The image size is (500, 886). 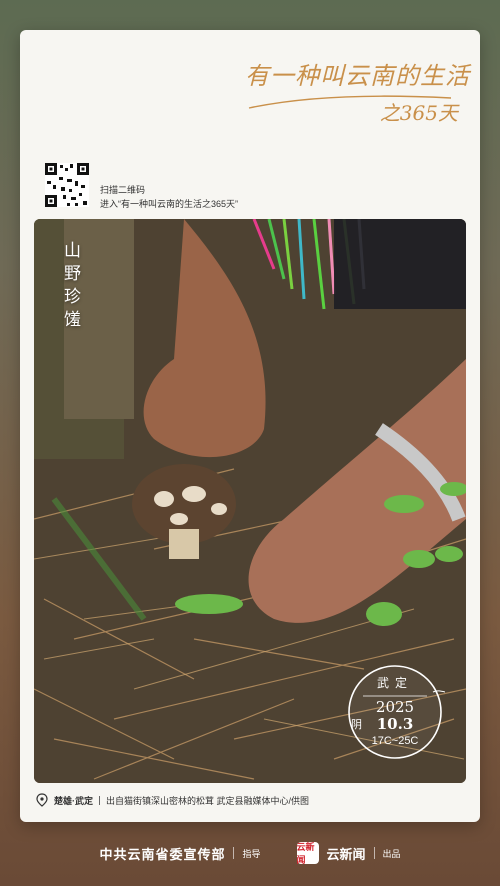 What do you see at coordinates (350, 102) in the screenshot?
I see `slogan-underline-icon` at bounding box center [350, 102].